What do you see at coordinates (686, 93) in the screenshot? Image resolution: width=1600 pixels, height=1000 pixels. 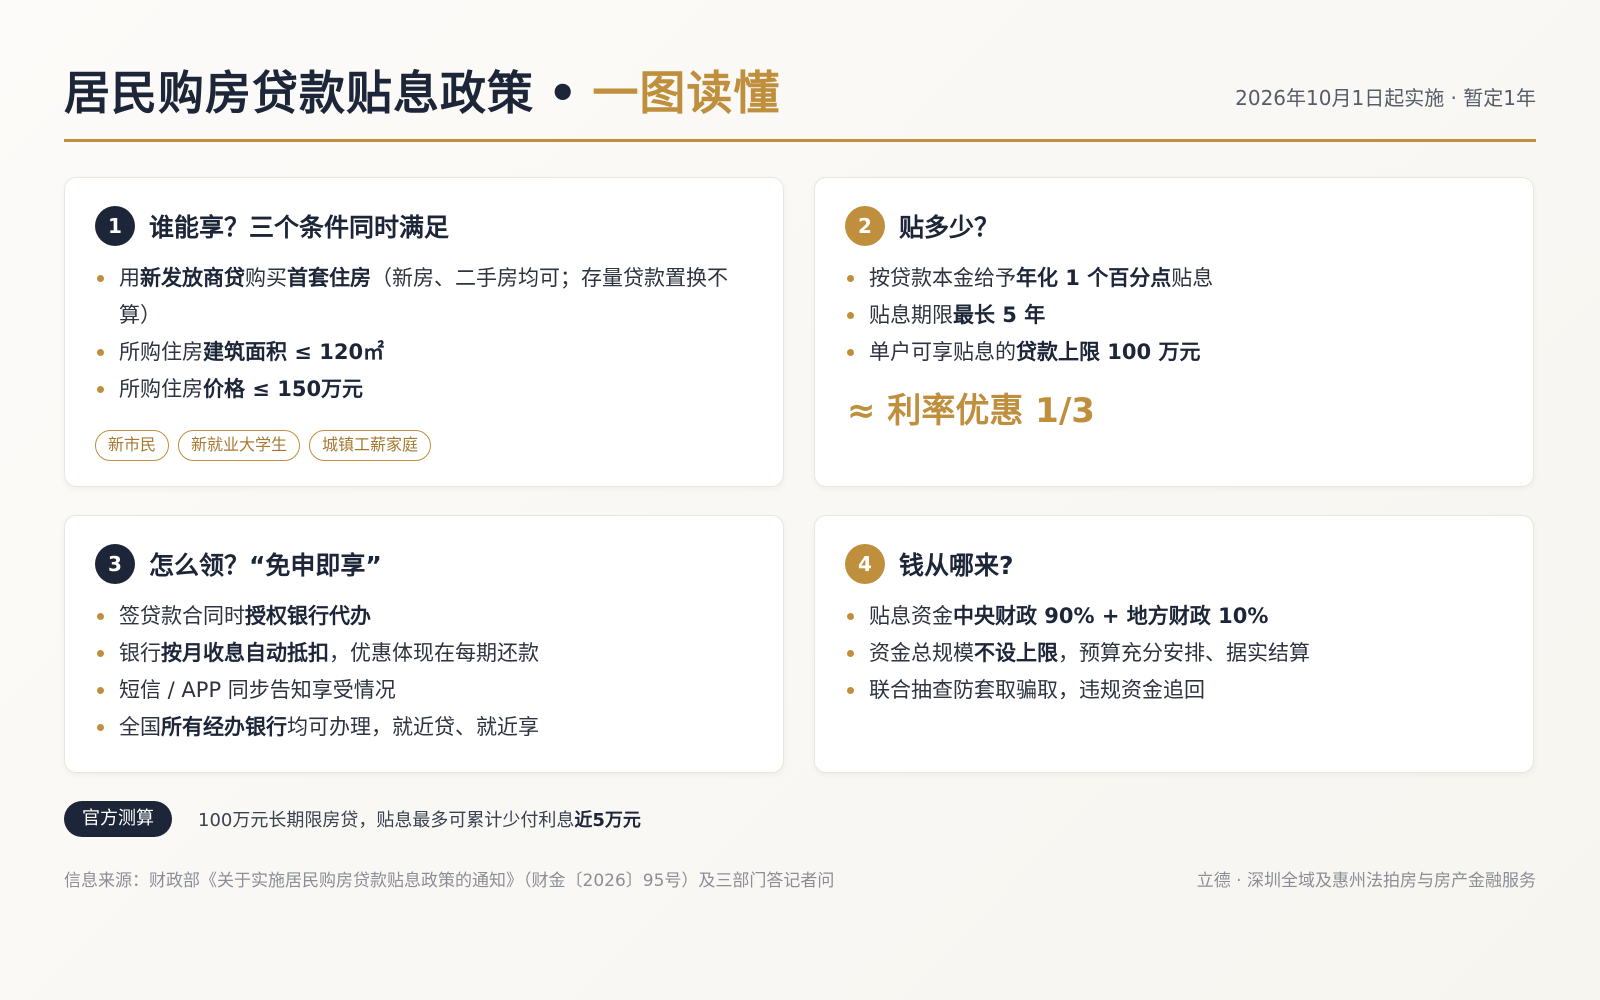 I see `title-accent: 一图读懂` at bounding box center [686, 93].